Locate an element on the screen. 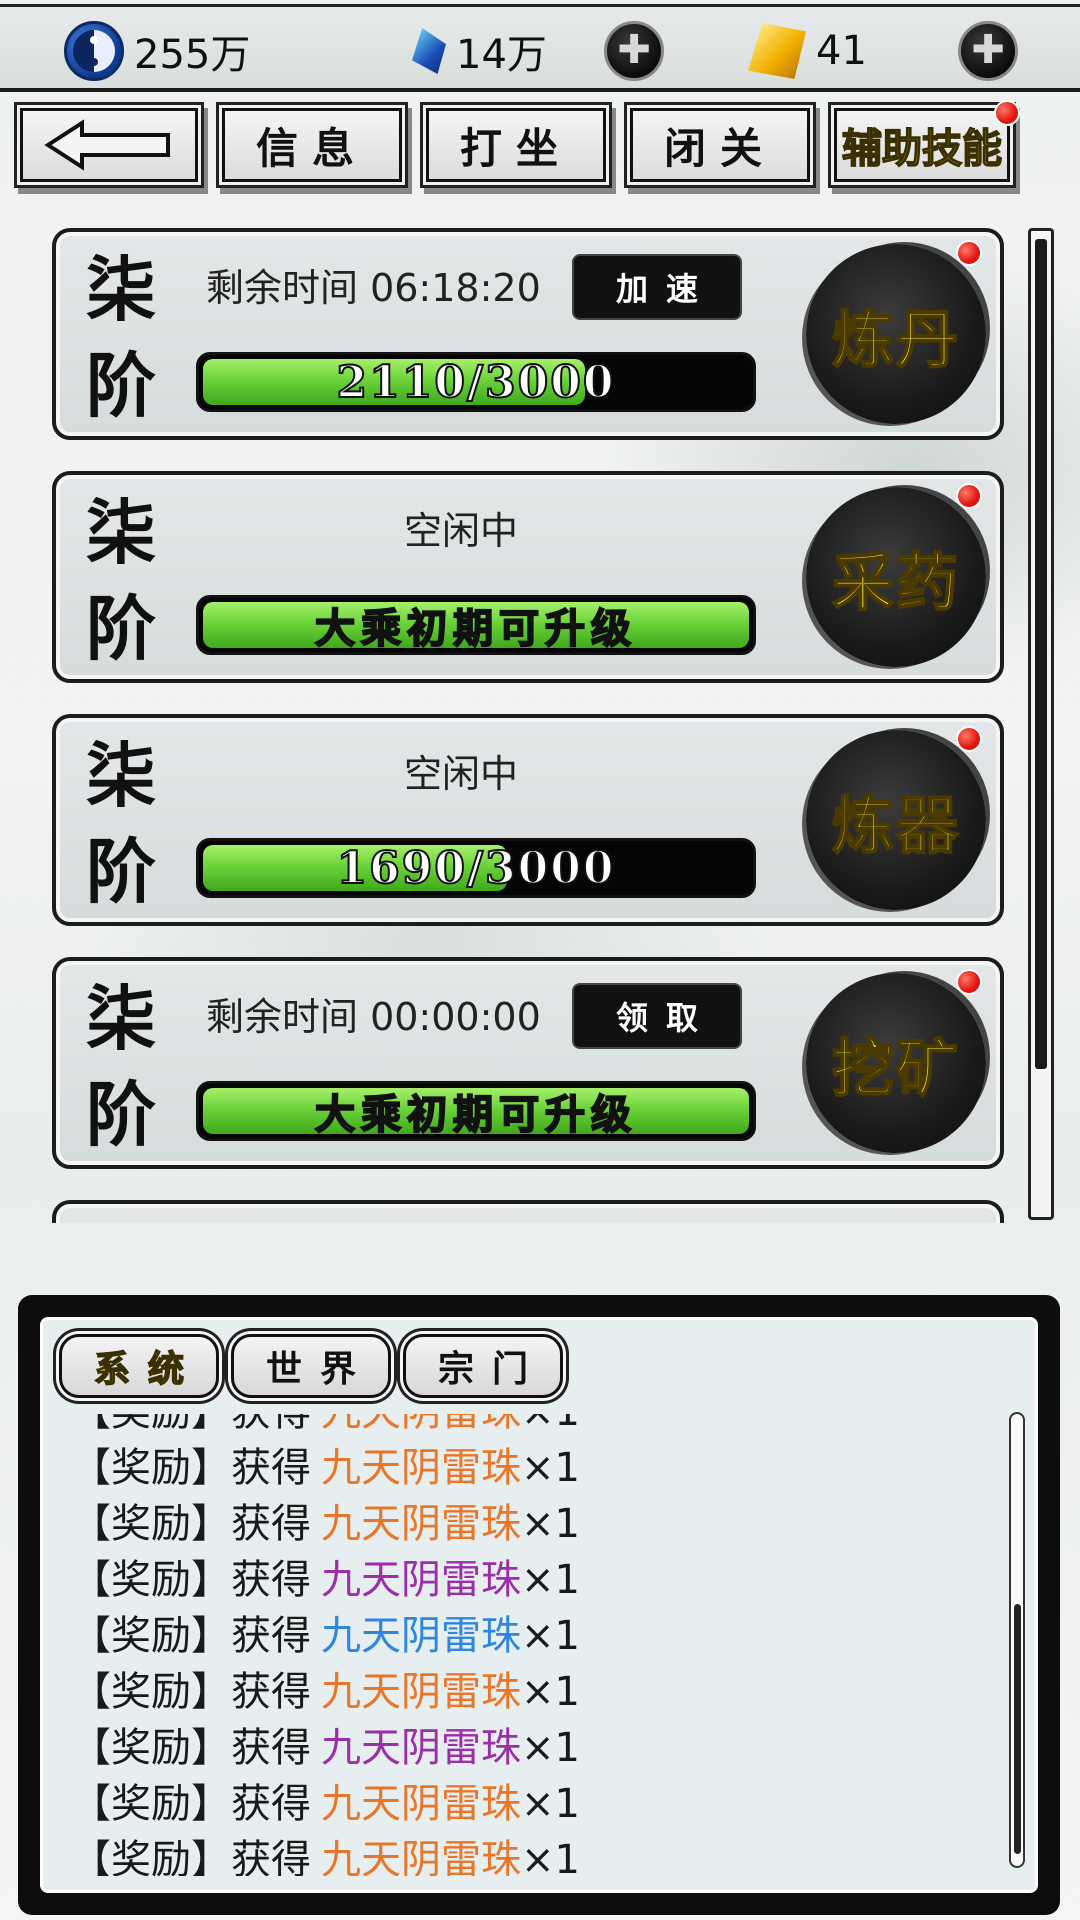 This screenshot has height=1920, width=1080. skill-alchemy-button: 炼丹 is located at coordinates (896, 334).